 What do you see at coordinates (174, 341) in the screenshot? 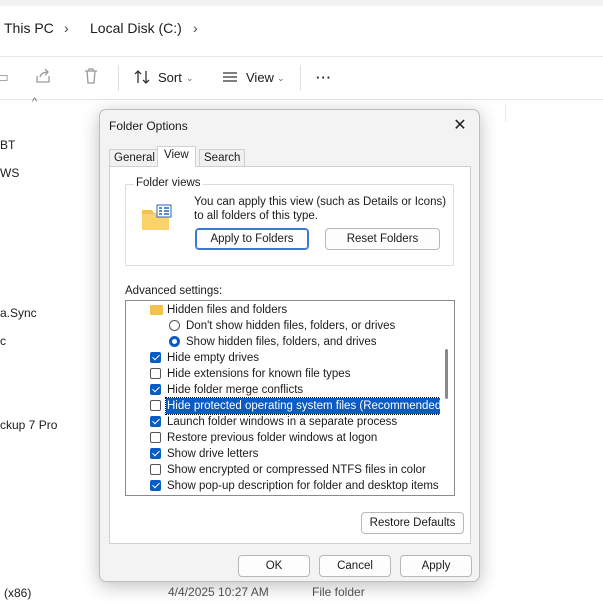
I see `radio-show-hidden` at bounding box center [174, 341].